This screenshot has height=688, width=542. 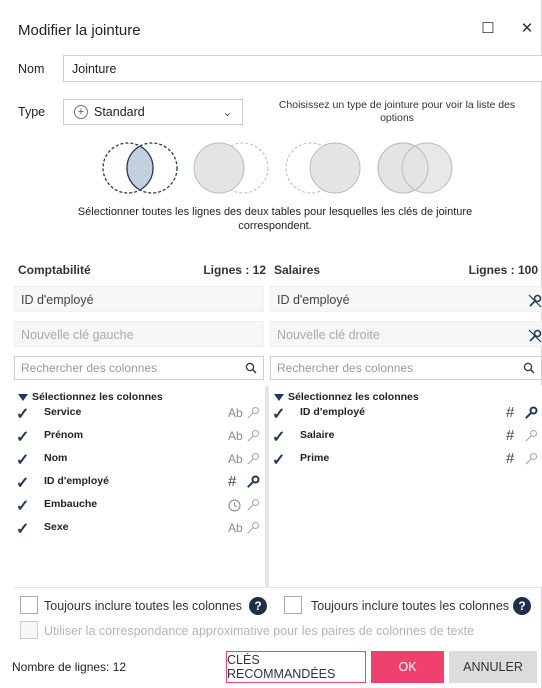 What do you see at coordinates (527, 28) in the screenshot?
I see `close-button: ✕` at bounding box center [527, 28].